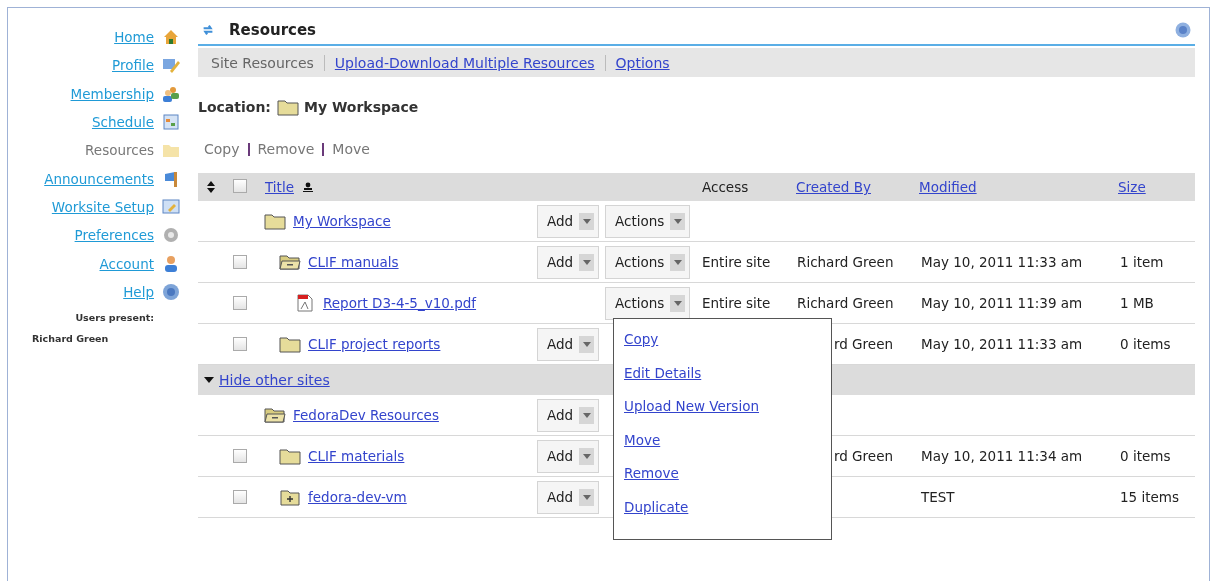 This screenshot has height=581, width=1216. Describe the element at coordinates (361, 107) in the screenshot. I see `location-value: My Workspace` at that location.